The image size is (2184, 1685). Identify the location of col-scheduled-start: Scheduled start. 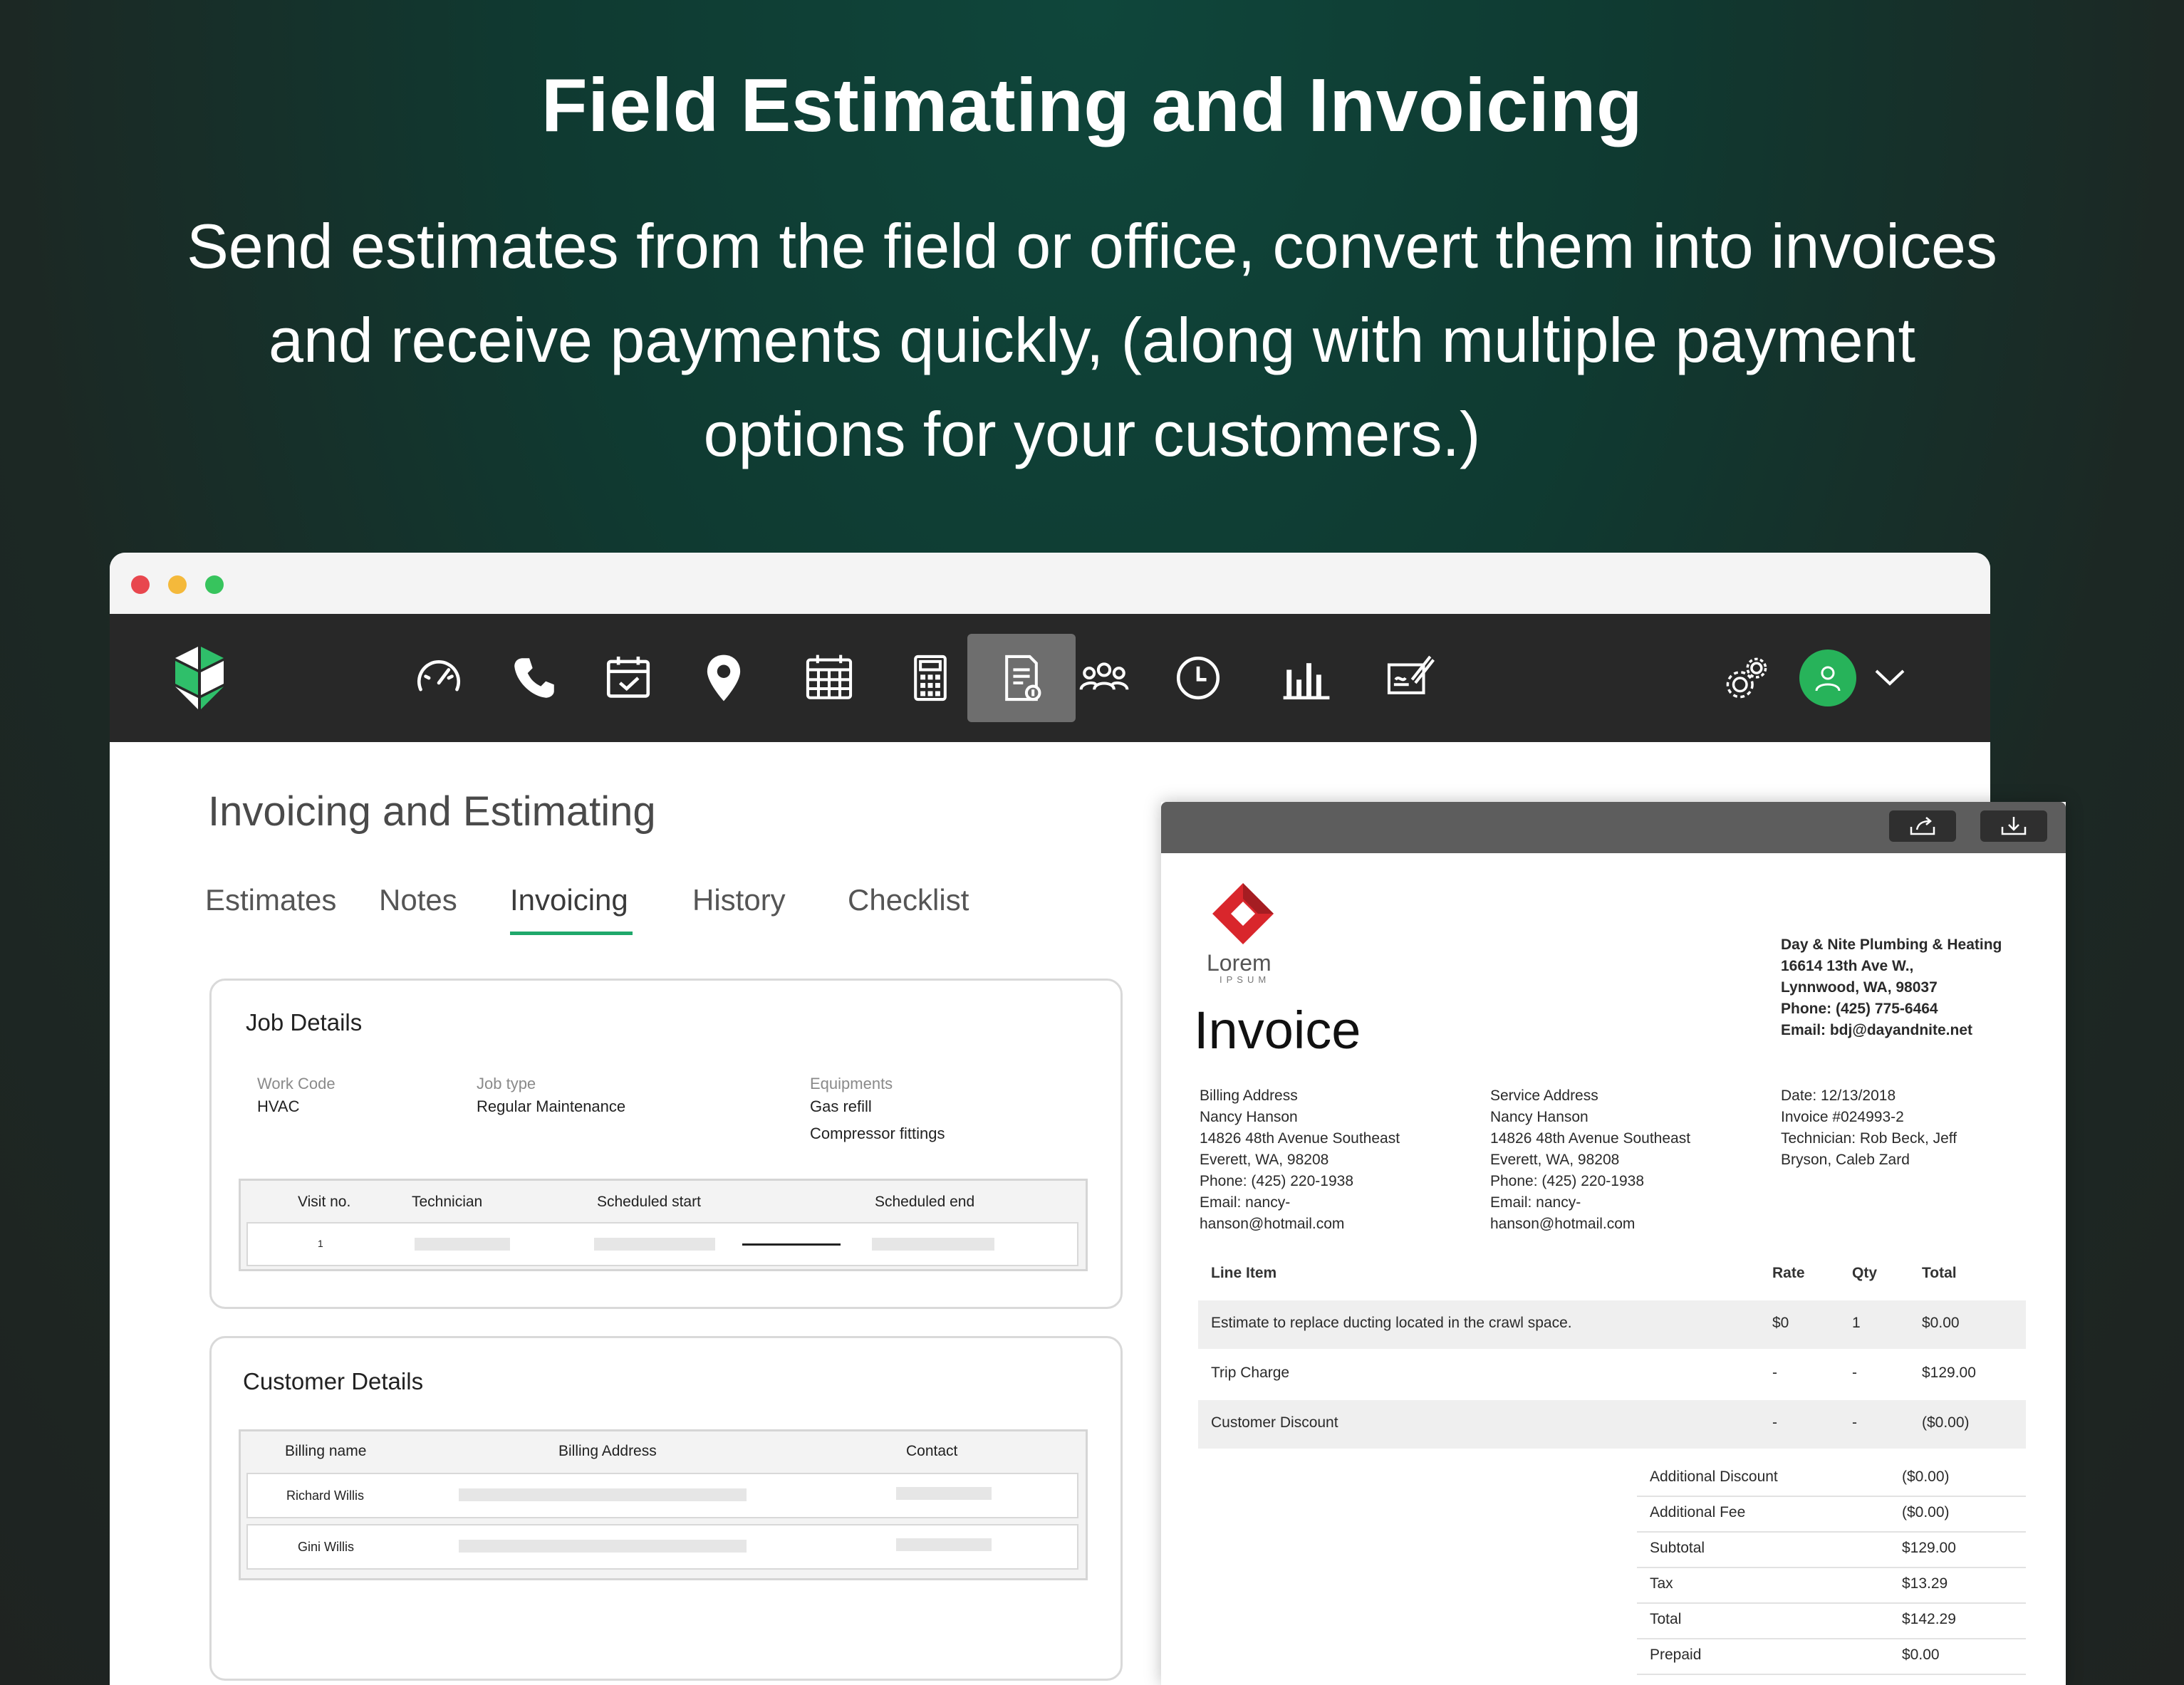
(649, 1202).